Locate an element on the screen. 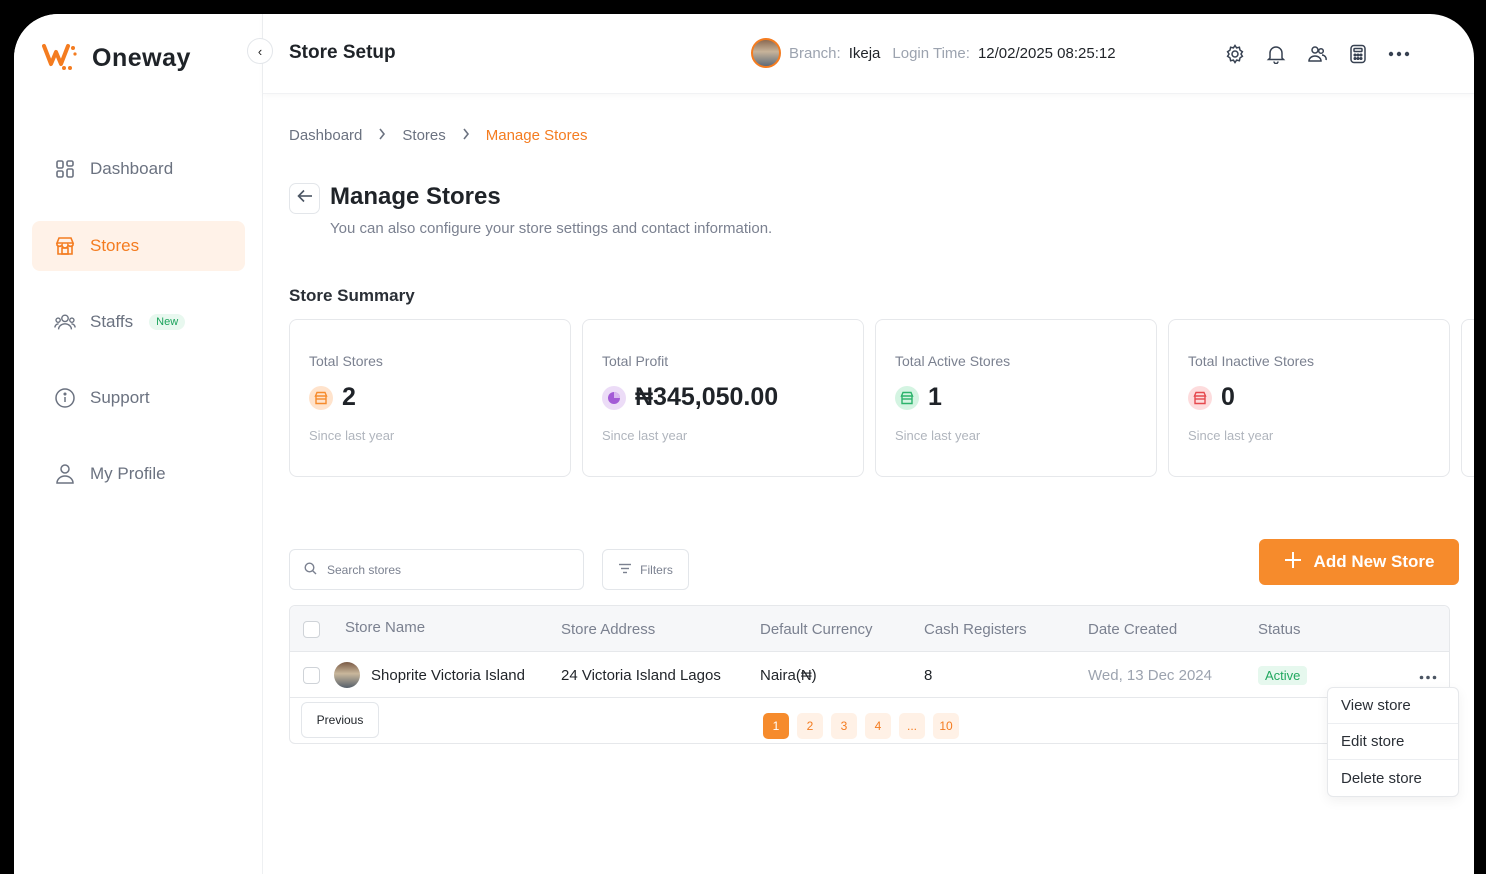 The width and height of the screenshot is (1486, 874). breadcrumb-stores: Stores is located at coordinates (423, 135).